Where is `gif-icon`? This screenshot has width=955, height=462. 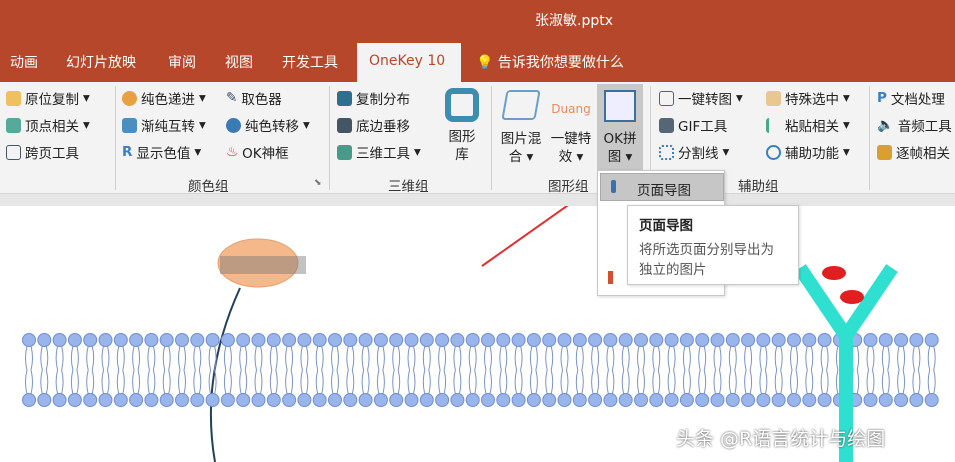 gif-icon is located at coordinates (666, 125).